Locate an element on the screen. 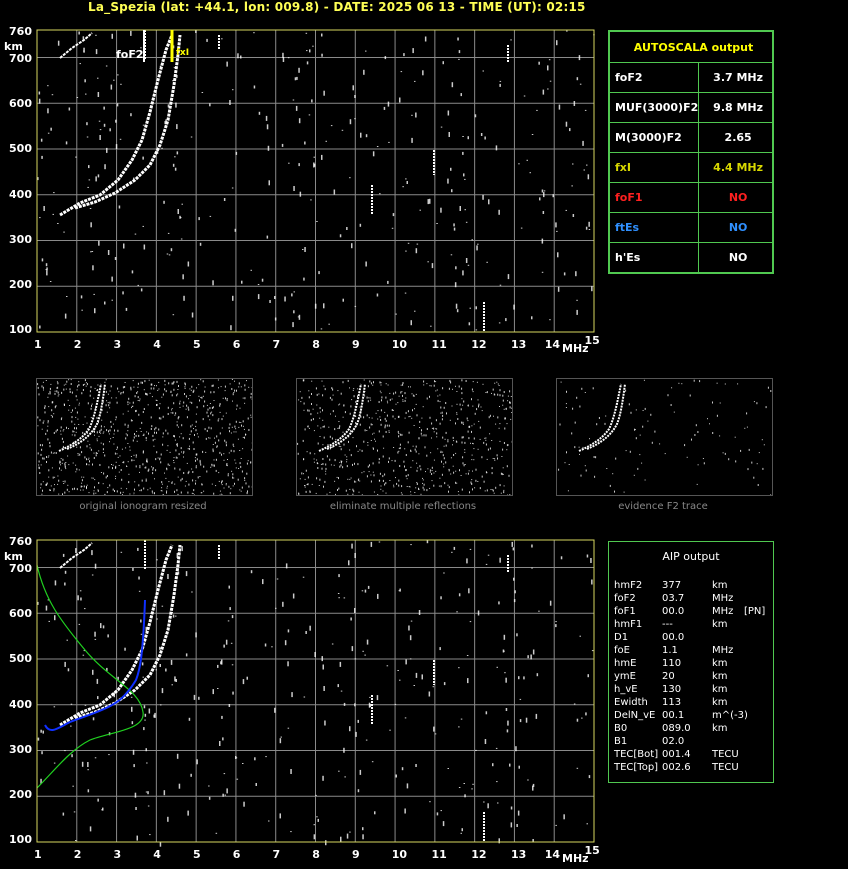 This screenshot has height=869, width=848. autoscala-label: ftEs is located at coordinates (654, 227).